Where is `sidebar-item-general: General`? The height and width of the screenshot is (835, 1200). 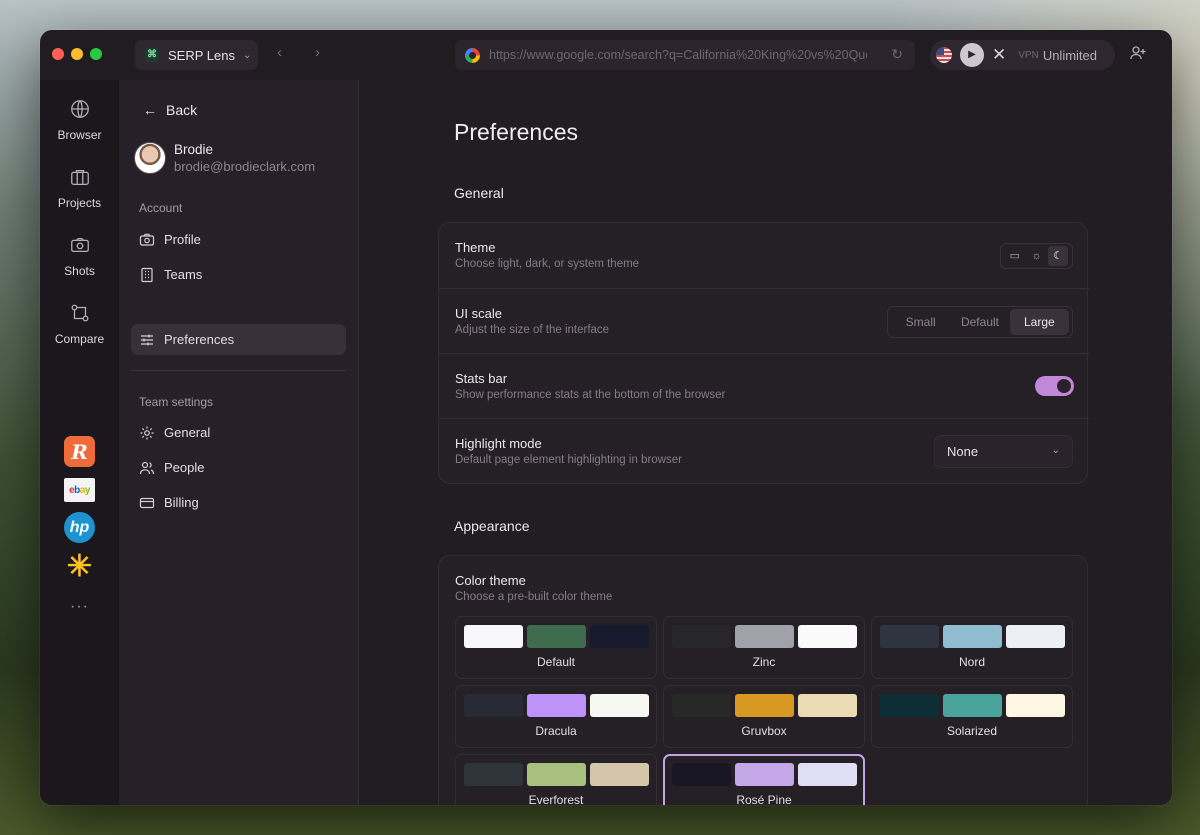 sidebar-item-general: General is located at coordinates (238, 432).